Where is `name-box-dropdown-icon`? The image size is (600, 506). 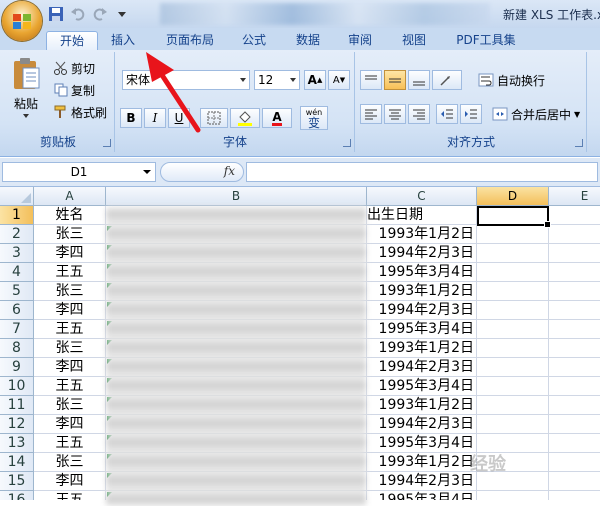 name-box-dropdown-icon is located at coordinates (147, 172).